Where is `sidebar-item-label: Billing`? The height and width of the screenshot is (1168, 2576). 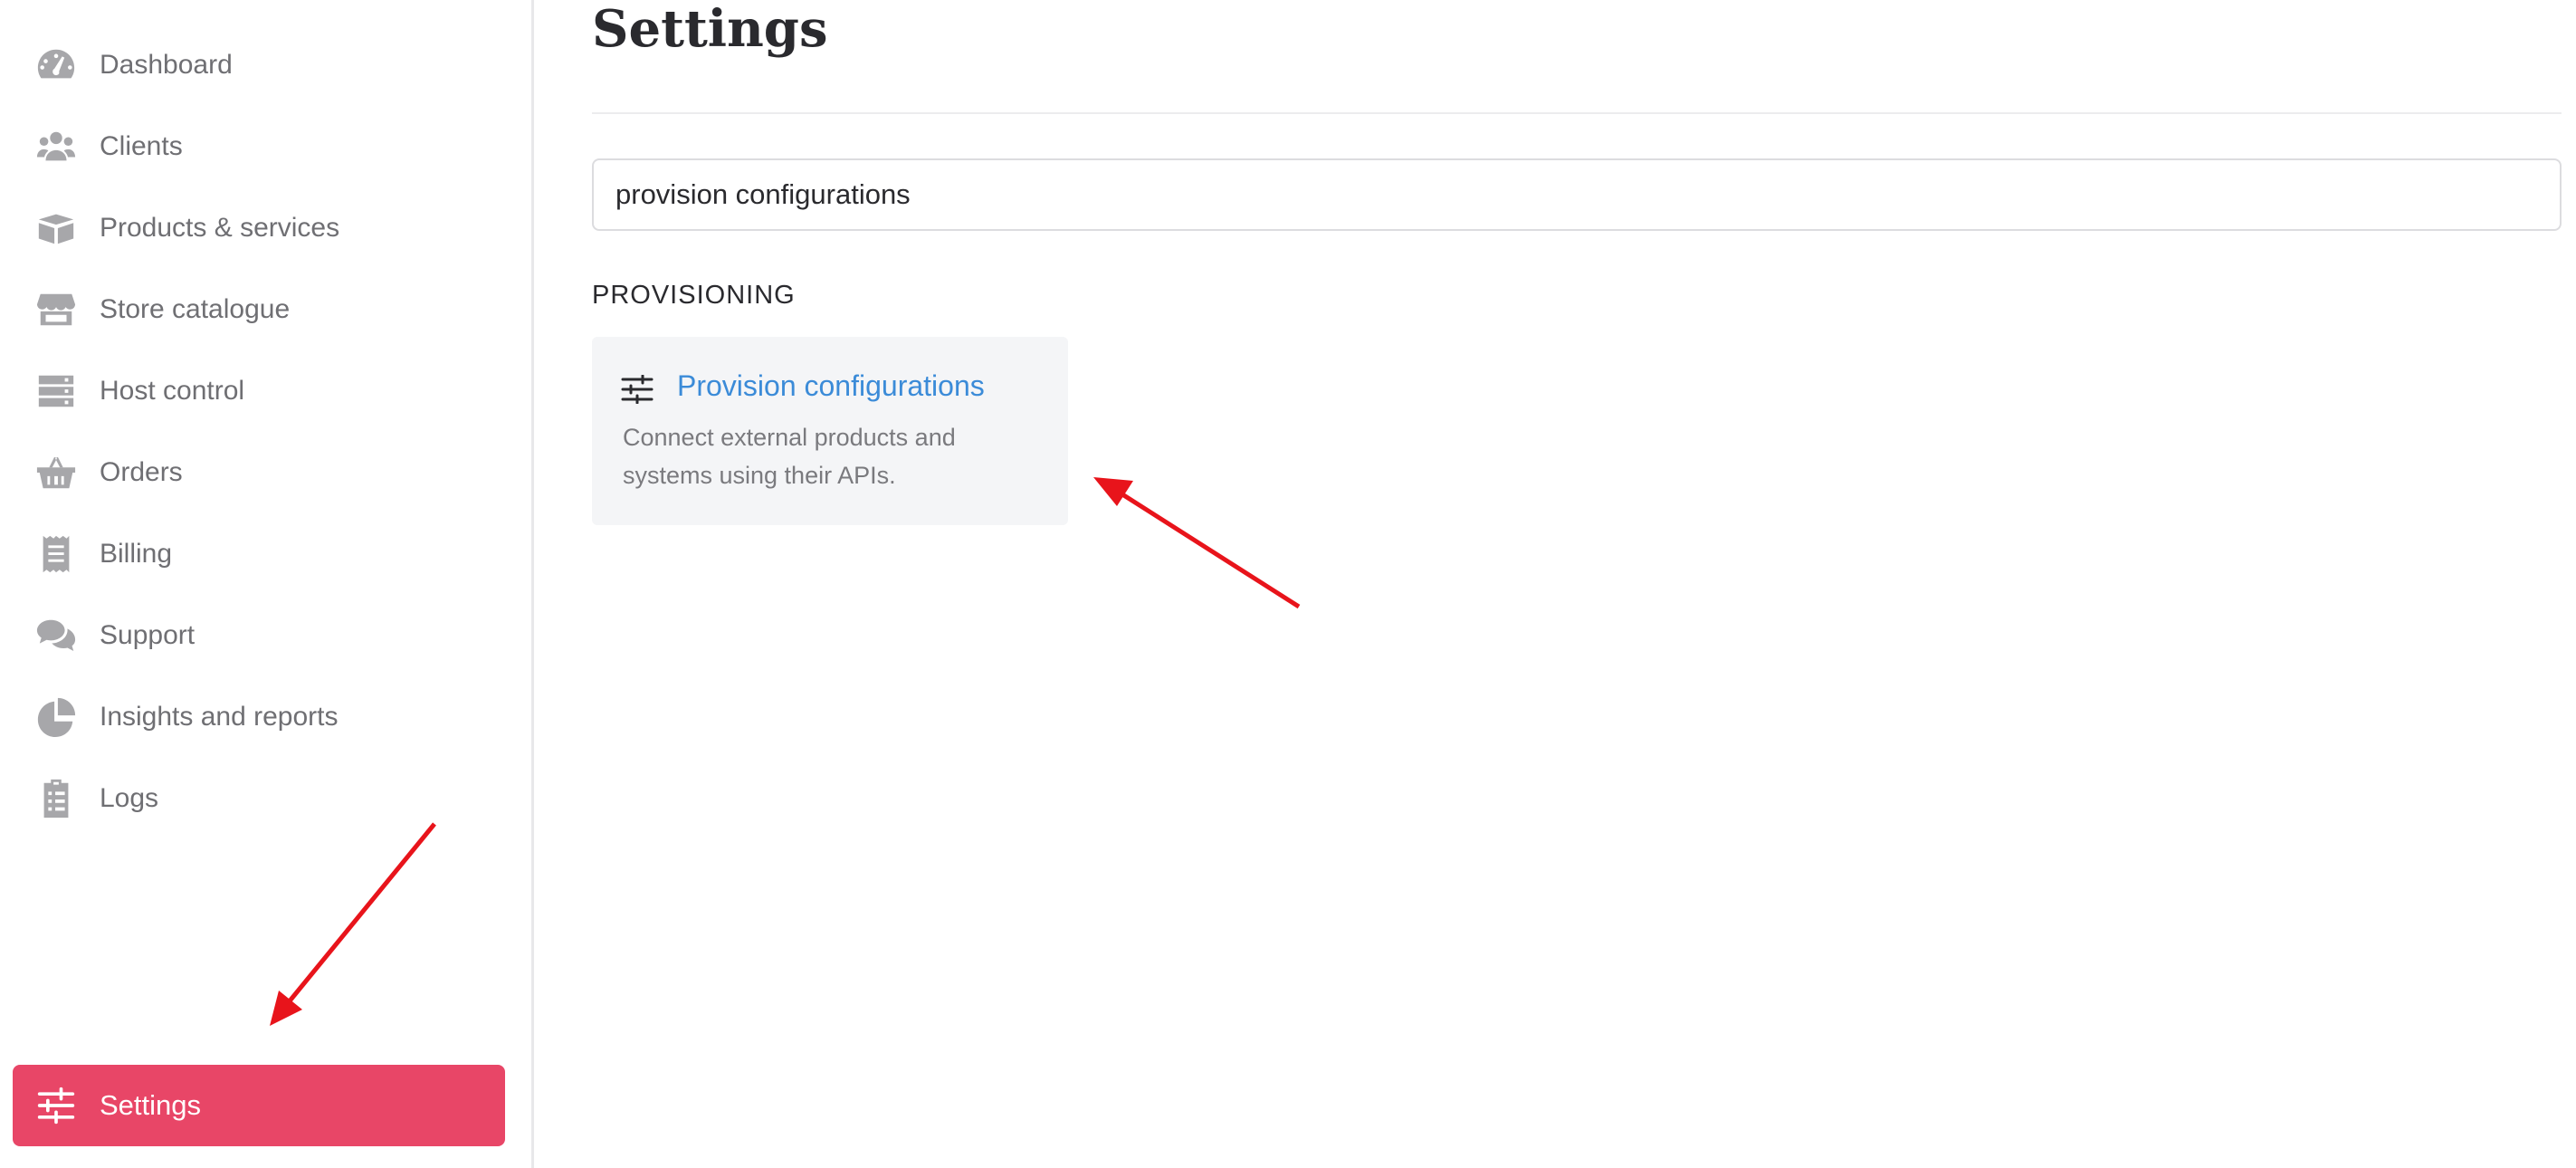 sidebar-item-label: Billing is located at coordinates (136, 554).